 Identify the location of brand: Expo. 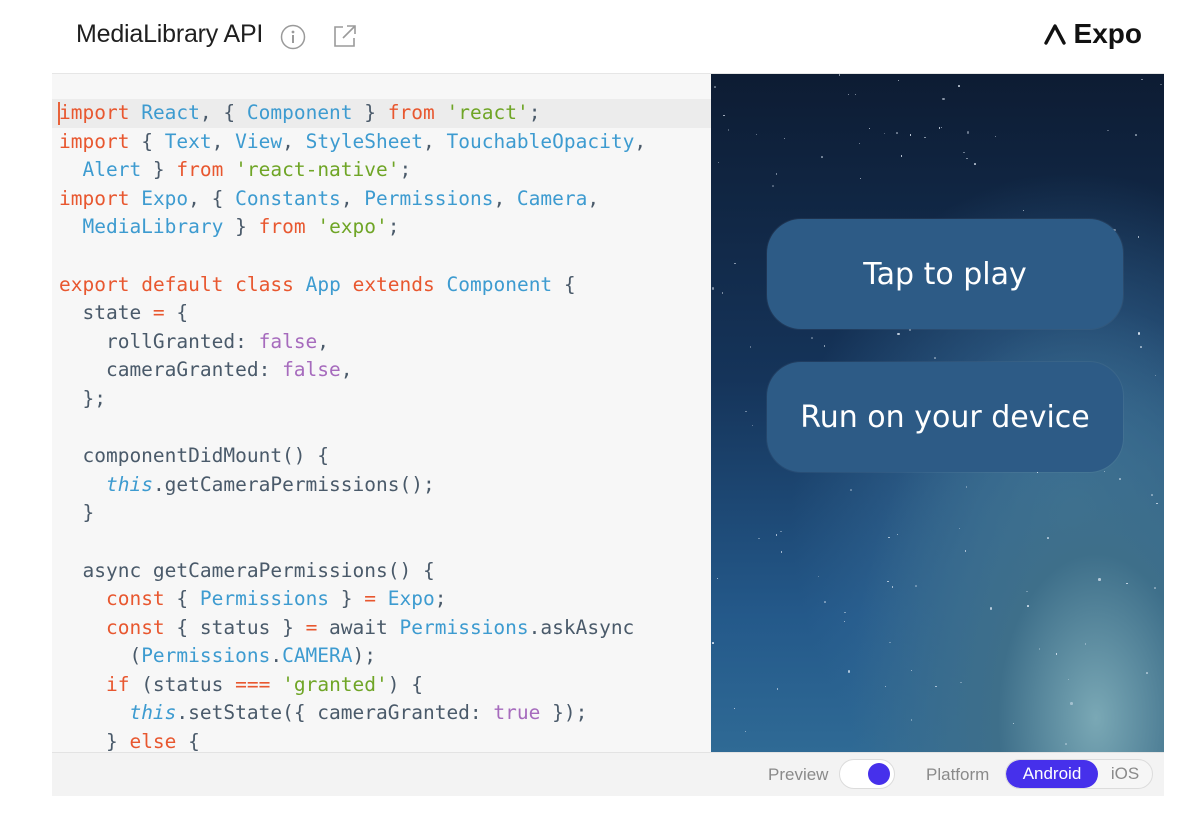
(1092, 34).